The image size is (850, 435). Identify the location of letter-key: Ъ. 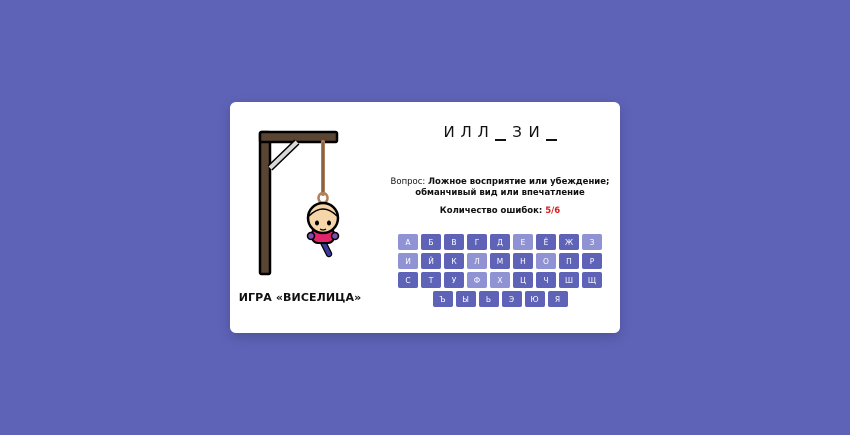
(442, 299).